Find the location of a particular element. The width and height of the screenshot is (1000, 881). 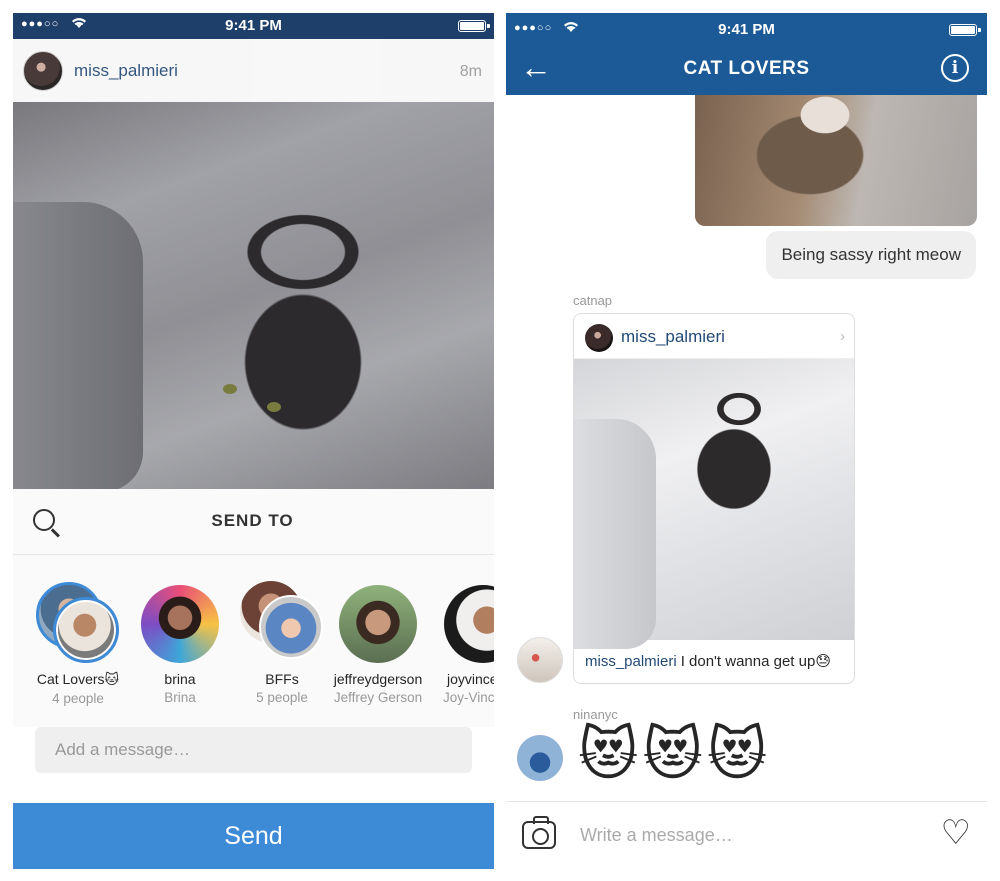

chevron-right-icon: › is located at coordinates (842, 336).